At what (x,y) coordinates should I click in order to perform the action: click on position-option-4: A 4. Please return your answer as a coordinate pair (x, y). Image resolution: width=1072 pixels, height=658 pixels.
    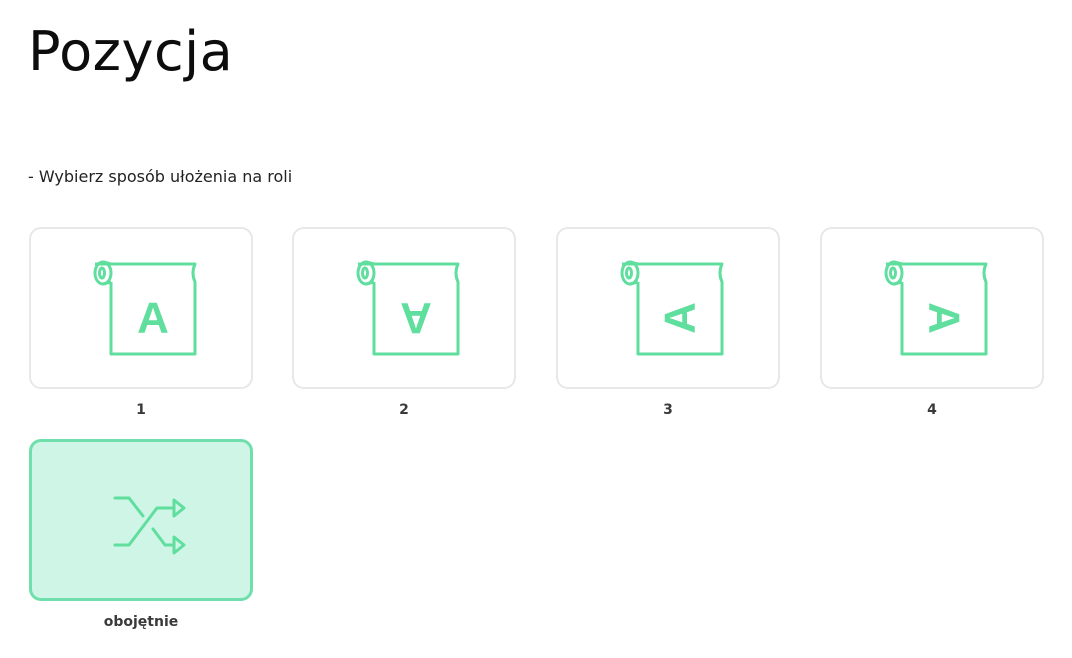
    Looking at the image, I should click on (932, 323).